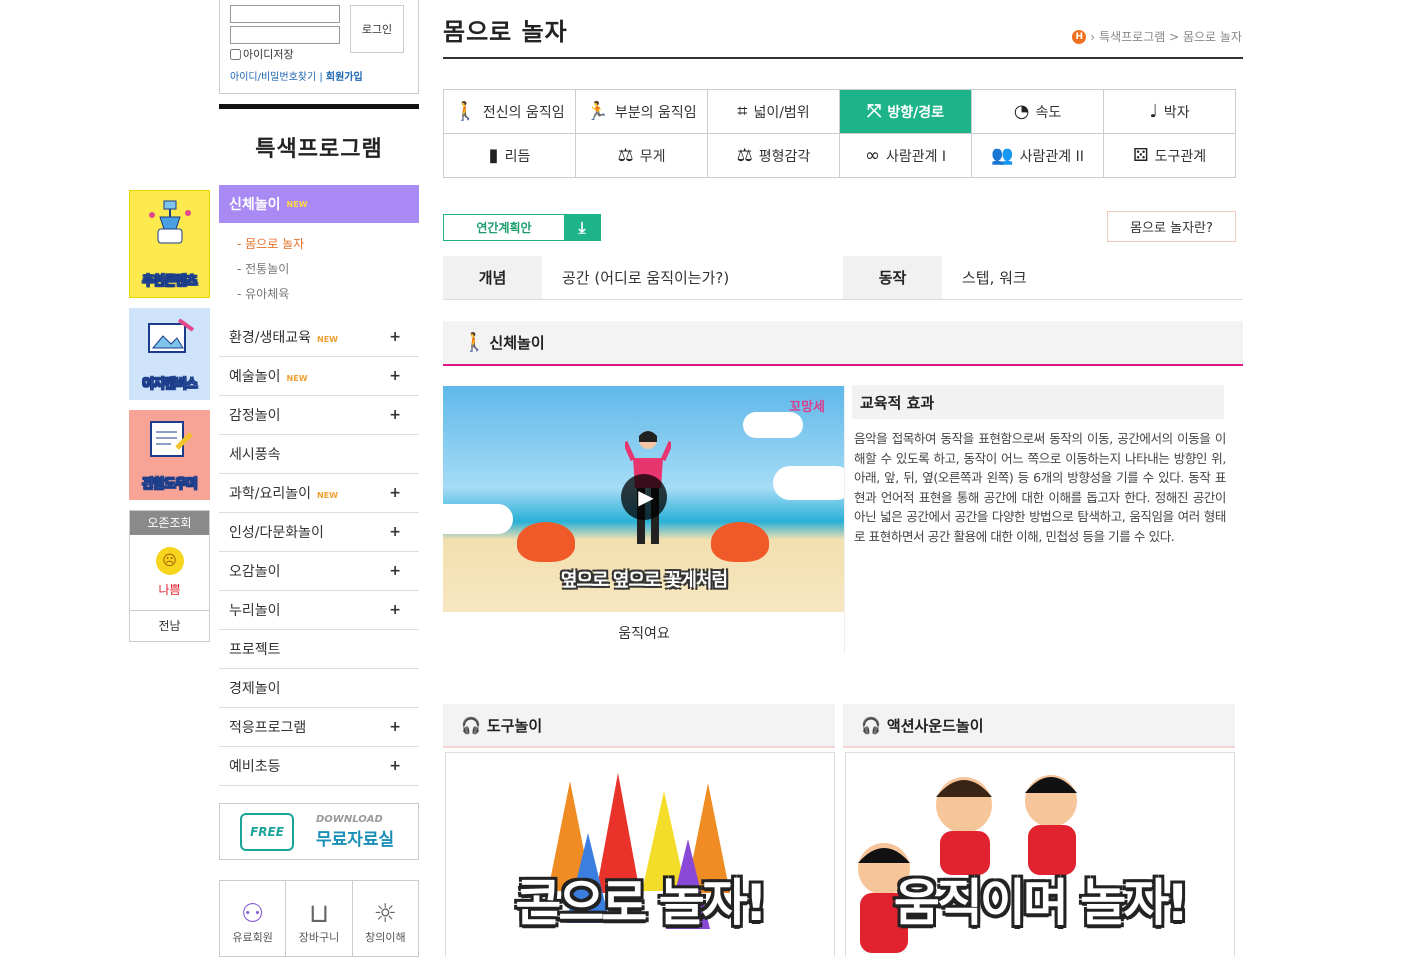  Describe the element at coordinates (349, 819) in the screenshot. I see `download-label: DOWNLOAD` at that location.